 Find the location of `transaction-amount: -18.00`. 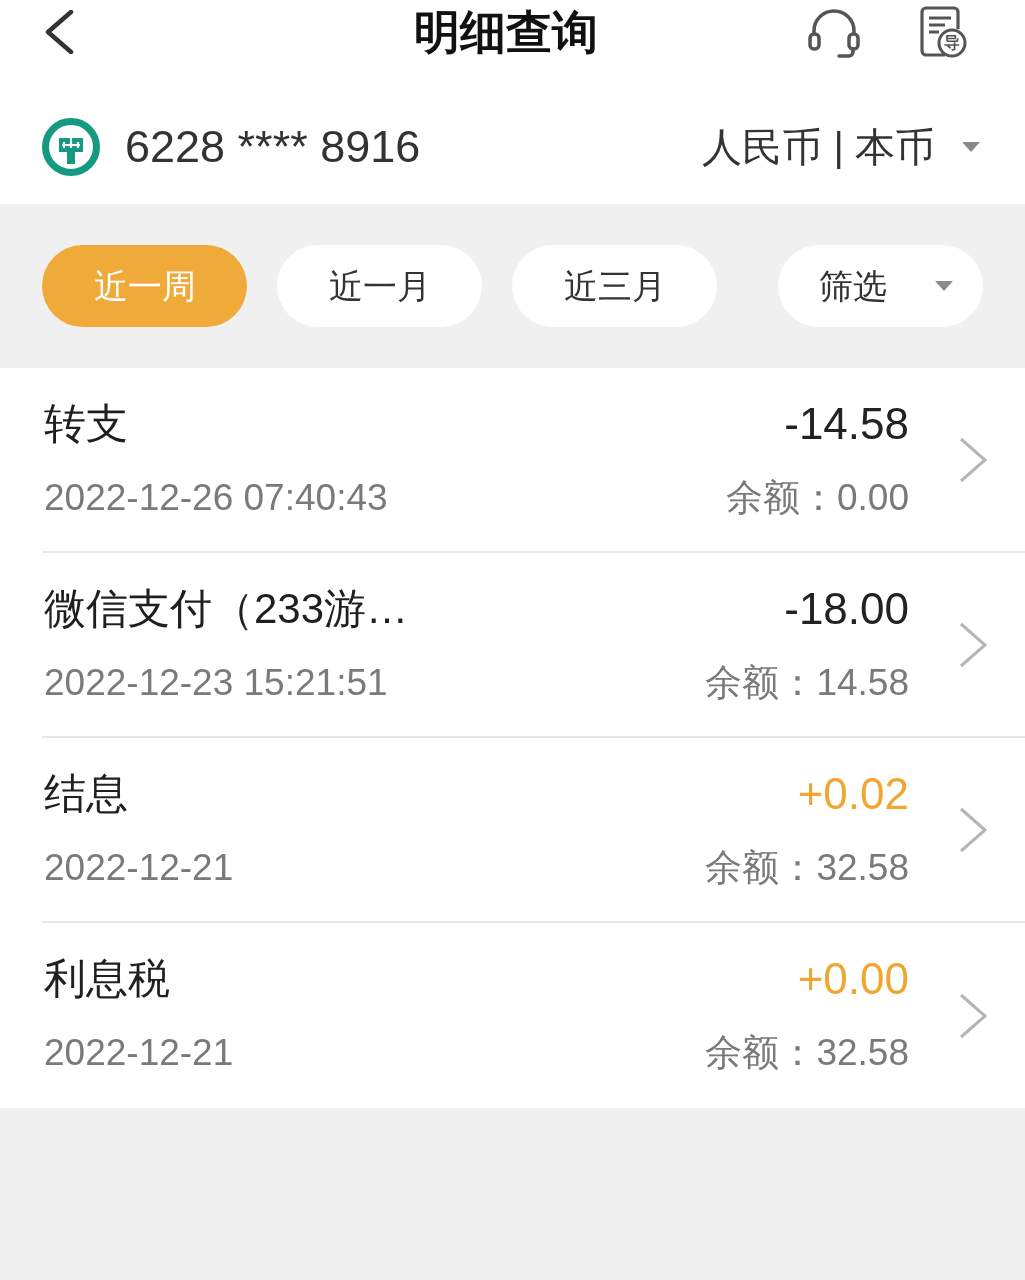

transaction-amount: -18.00 is located at coordinates (846, 609).